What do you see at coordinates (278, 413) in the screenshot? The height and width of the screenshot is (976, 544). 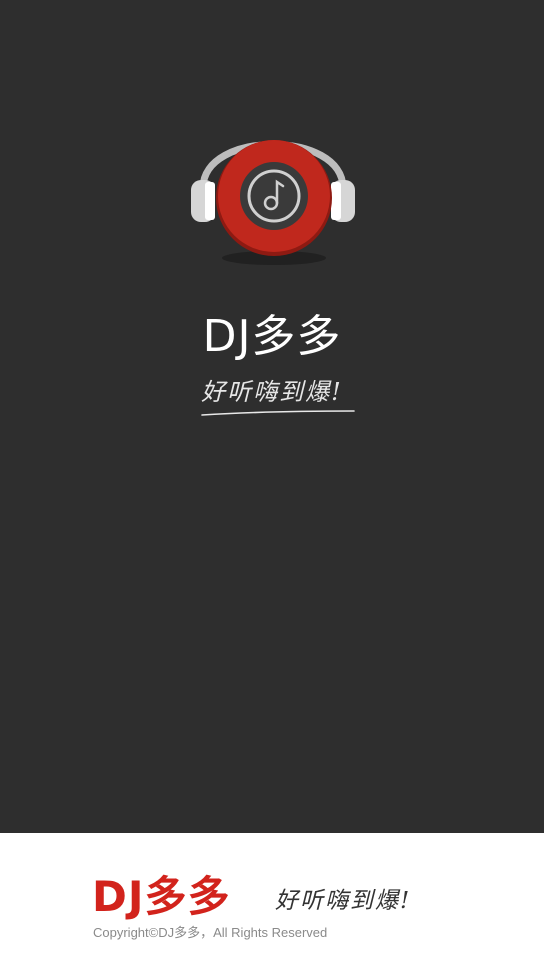 I see `slogan-underline` at bounding box center [278, 413].